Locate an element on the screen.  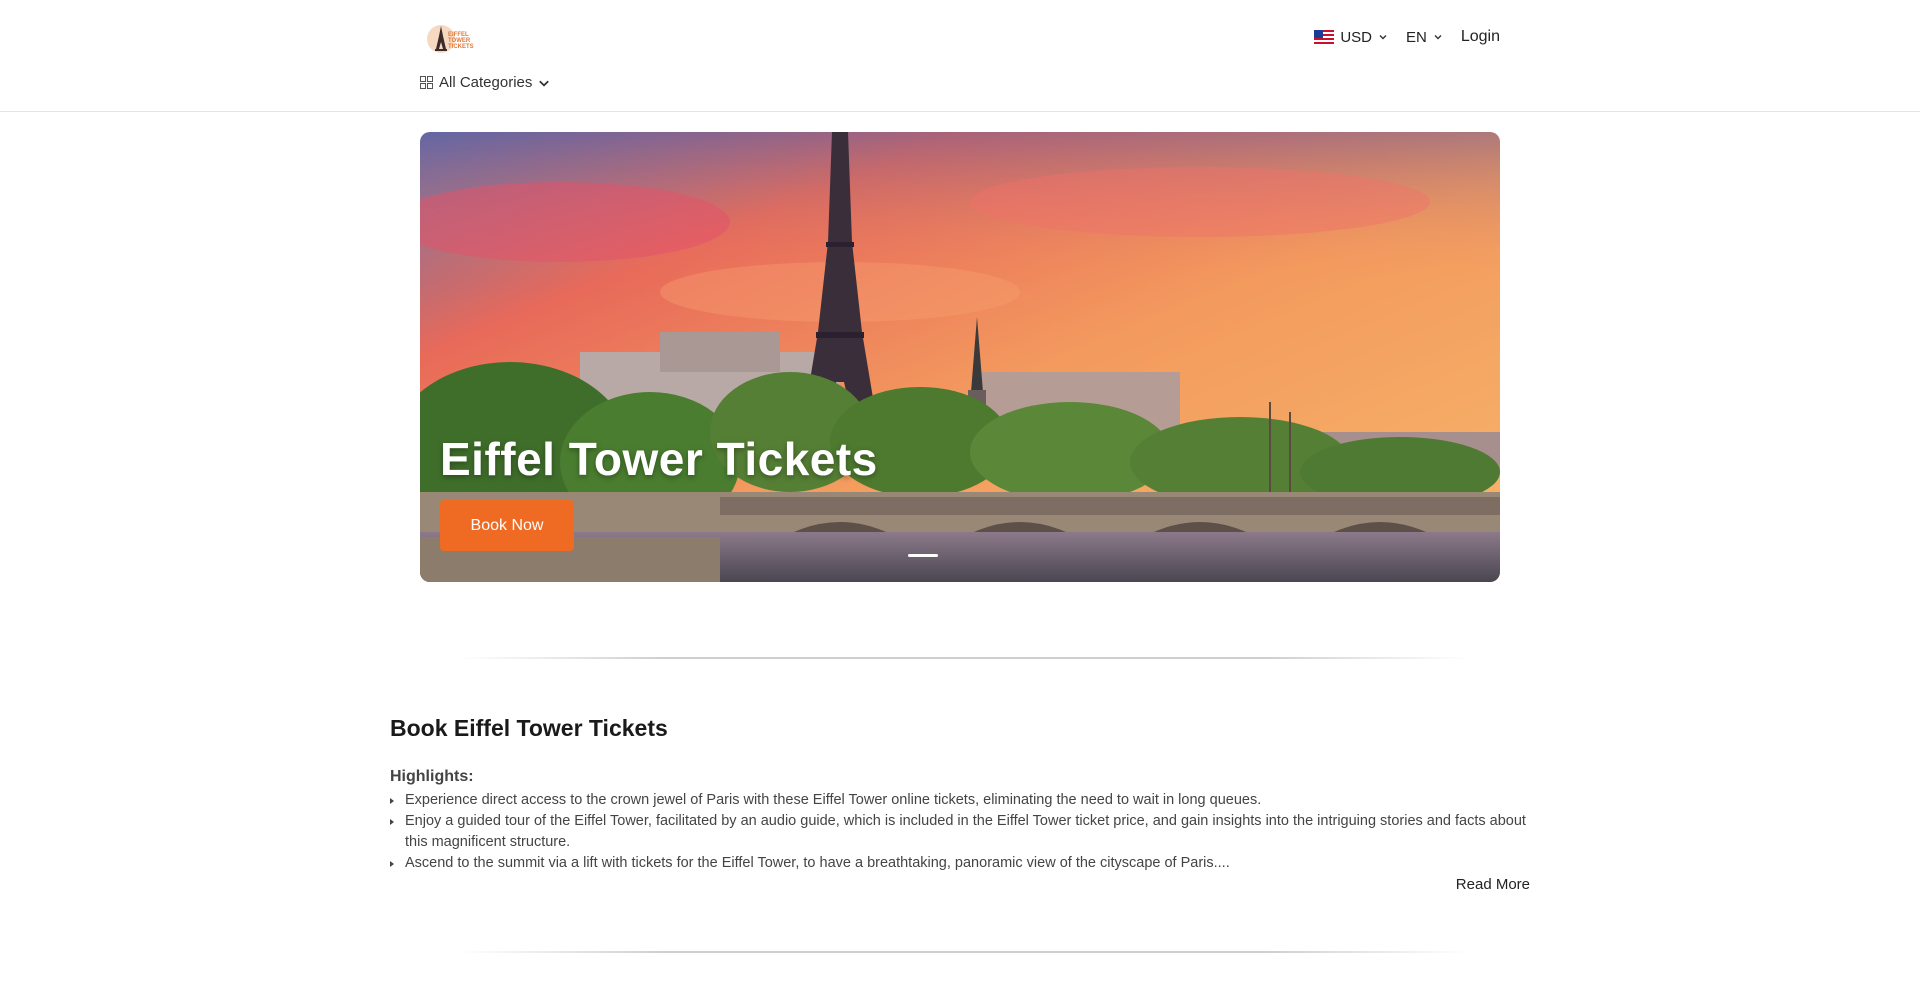
carousel-dot-active is located at coordinates (923, 555).